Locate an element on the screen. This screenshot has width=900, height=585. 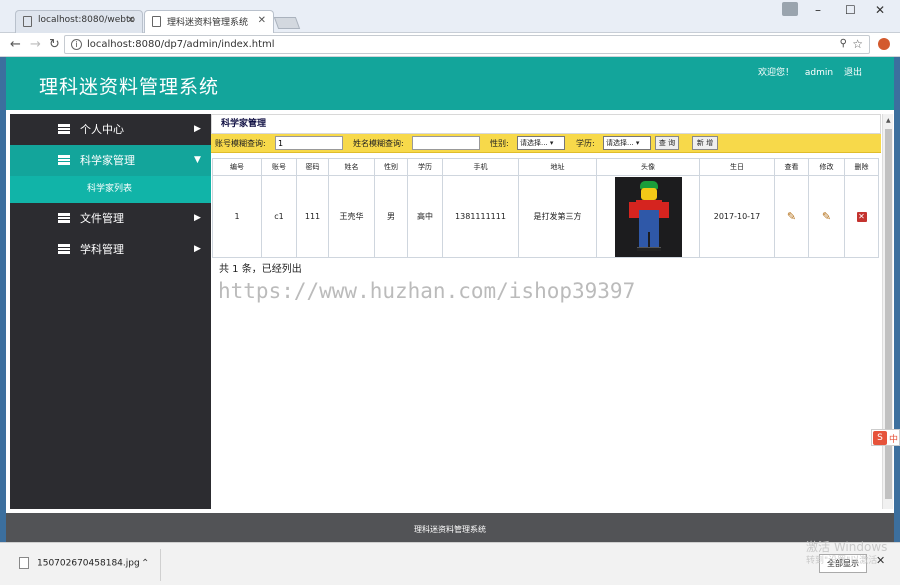
windows-activation-watermark: 激活 Windows 转到"设置"以激活 is located at coordinates (846, 554).